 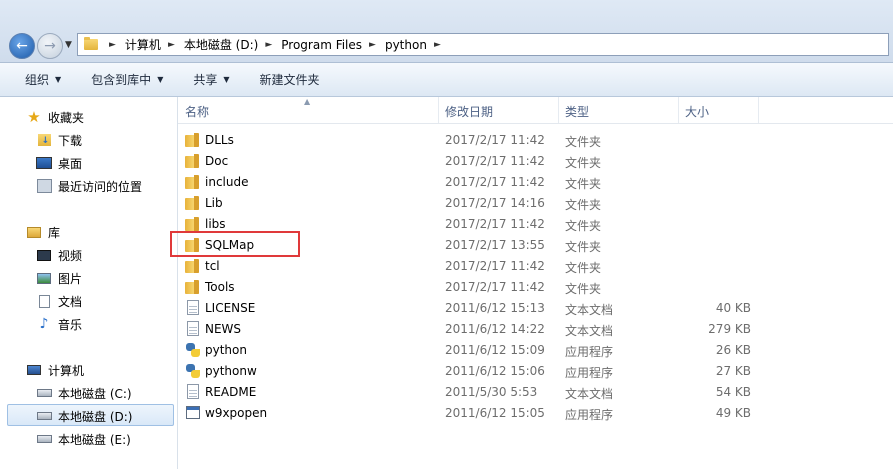 What do you see at coordinates (417, 45) in the screenshot?
I see `breadcrumb-python: python ►` at bounding box center [417, 45].